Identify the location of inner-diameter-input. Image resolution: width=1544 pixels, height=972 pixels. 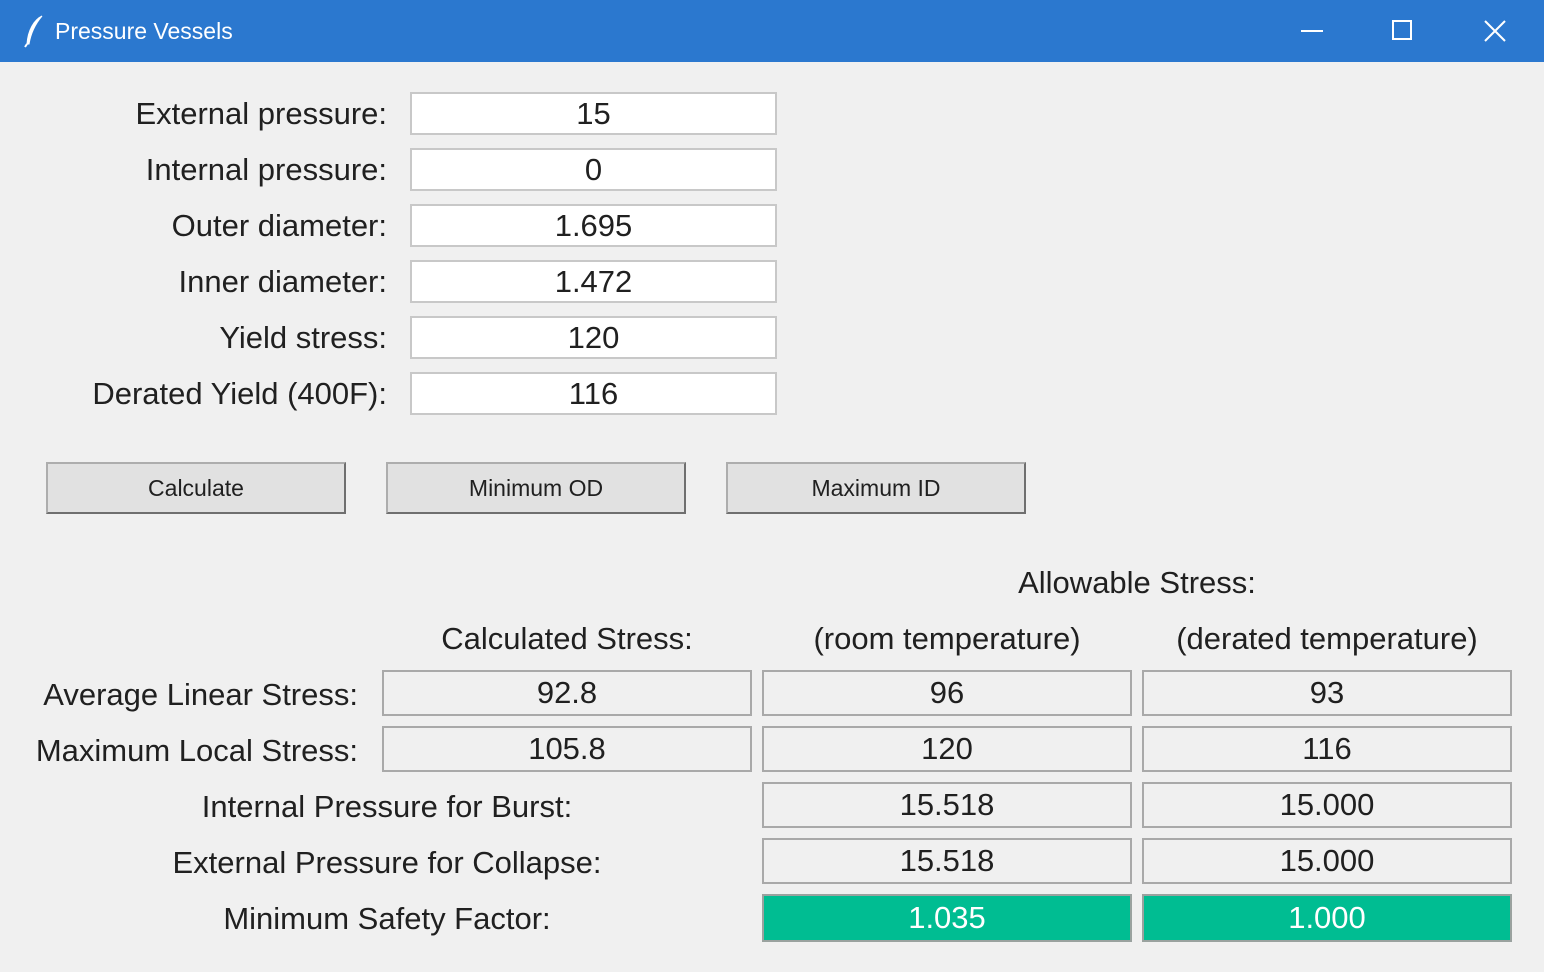
(593, 281).